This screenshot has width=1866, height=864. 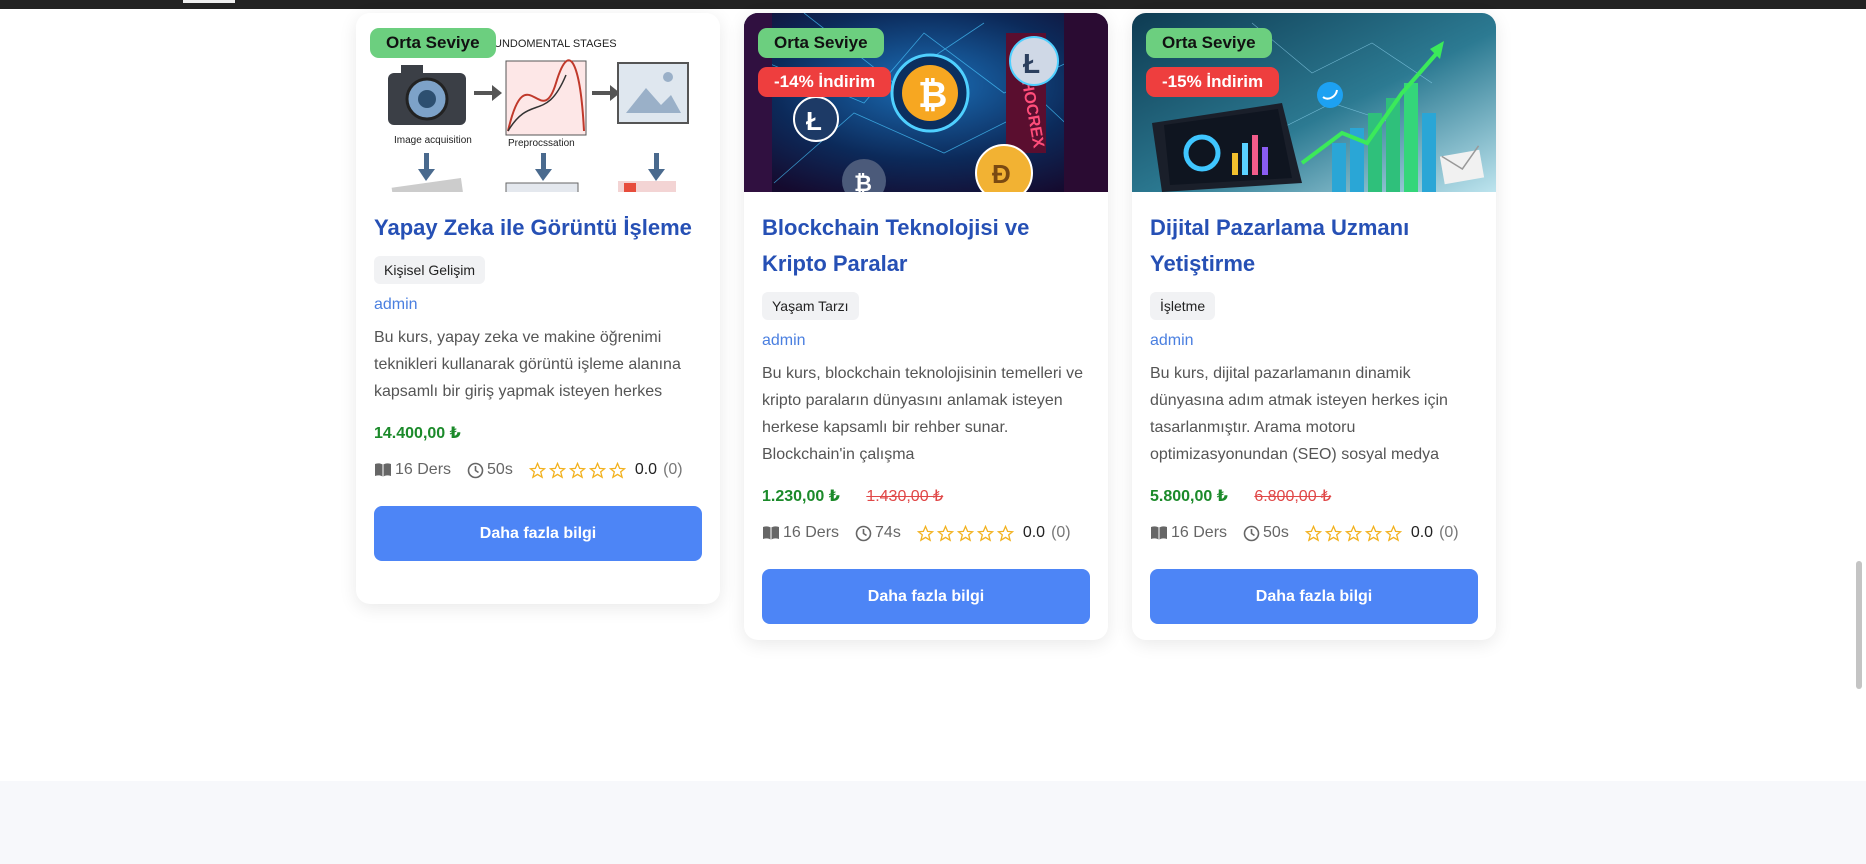 I want to click on scrollbar, so click(x=1859, y=395).